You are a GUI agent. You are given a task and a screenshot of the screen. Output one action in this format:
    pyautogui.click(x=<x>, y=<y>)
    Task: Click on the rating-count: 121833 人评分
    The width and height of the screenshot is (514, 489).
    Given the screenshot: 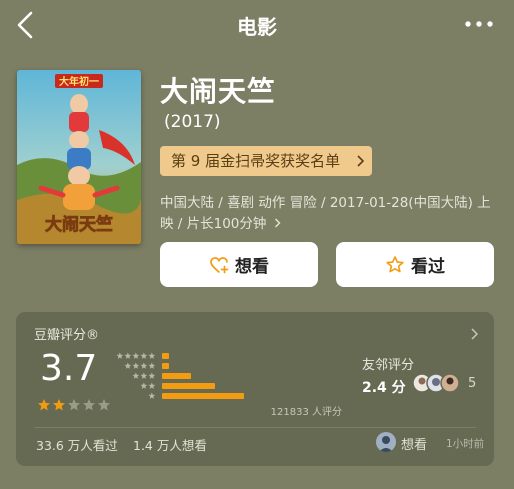 What is the action you would take?
    pyautogui.click(x=306, y=412)
    